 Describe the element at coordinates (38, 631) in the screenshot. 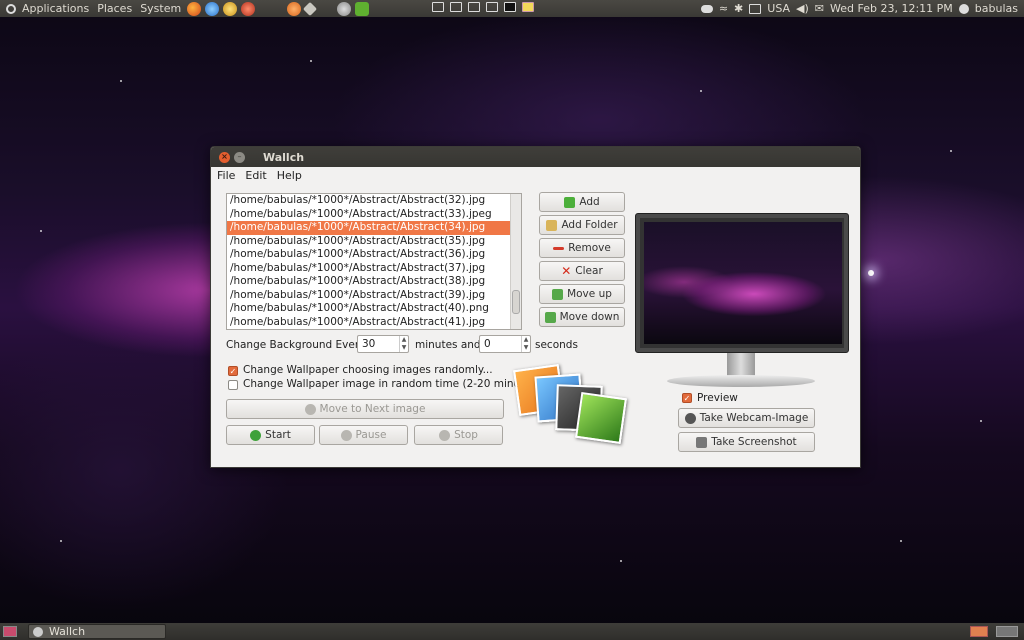

I see `wallch-app-icon` at that location.